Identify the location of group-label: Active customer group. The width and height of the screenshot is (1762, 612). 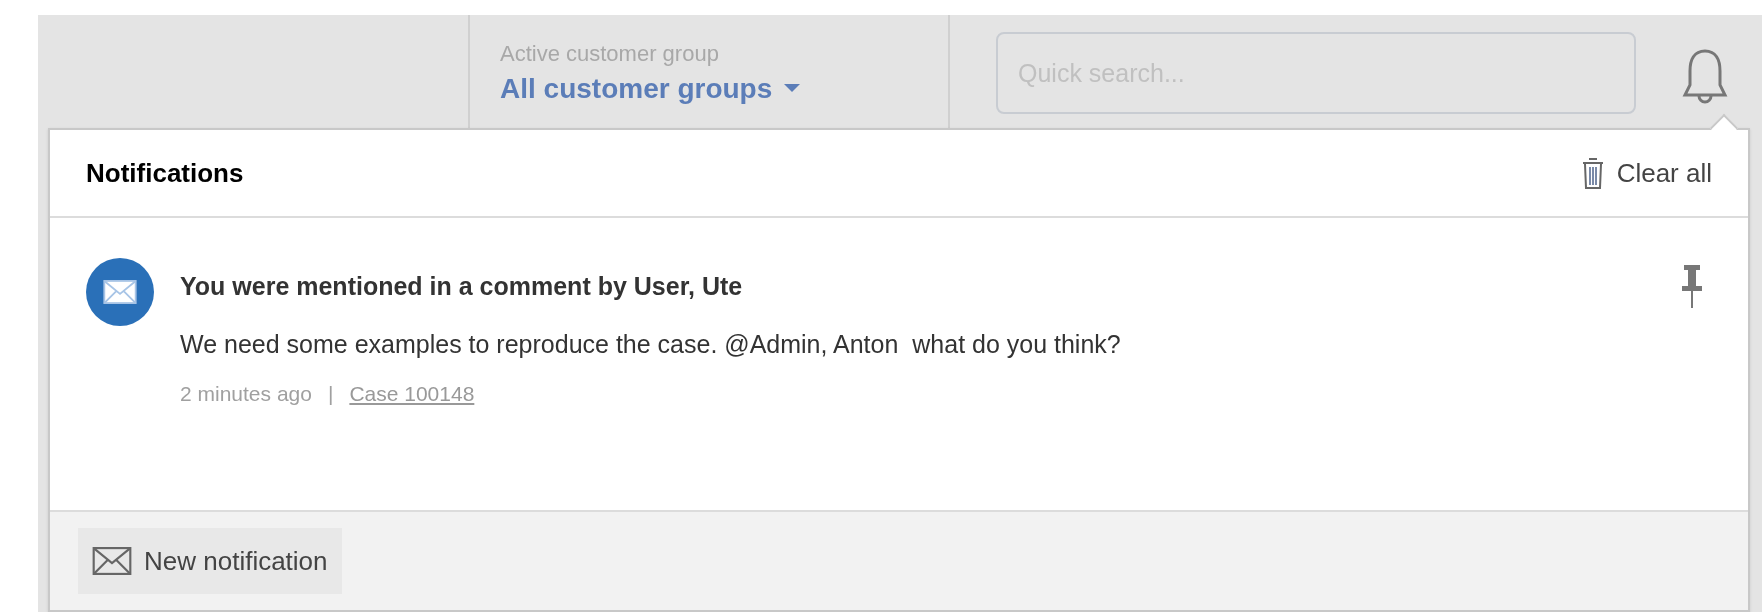
(610, 53).